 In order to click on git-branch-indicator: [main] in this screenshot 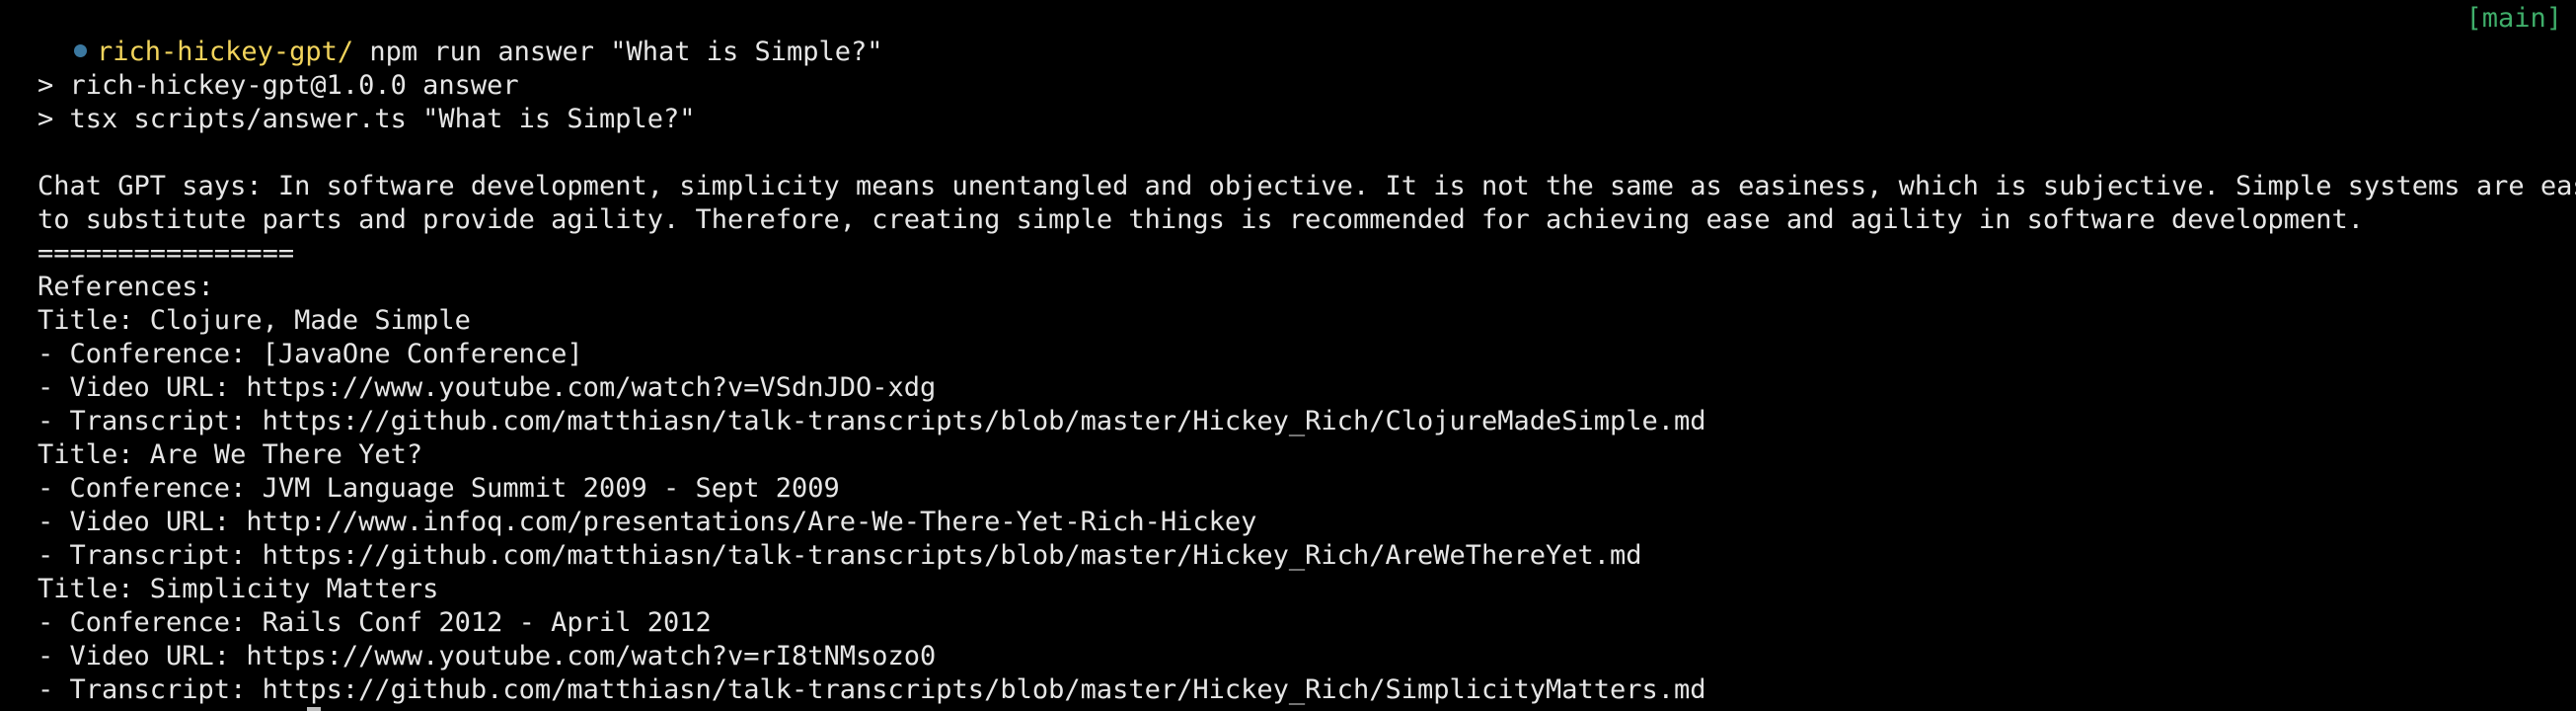, I will do `click(2513, 18)`.